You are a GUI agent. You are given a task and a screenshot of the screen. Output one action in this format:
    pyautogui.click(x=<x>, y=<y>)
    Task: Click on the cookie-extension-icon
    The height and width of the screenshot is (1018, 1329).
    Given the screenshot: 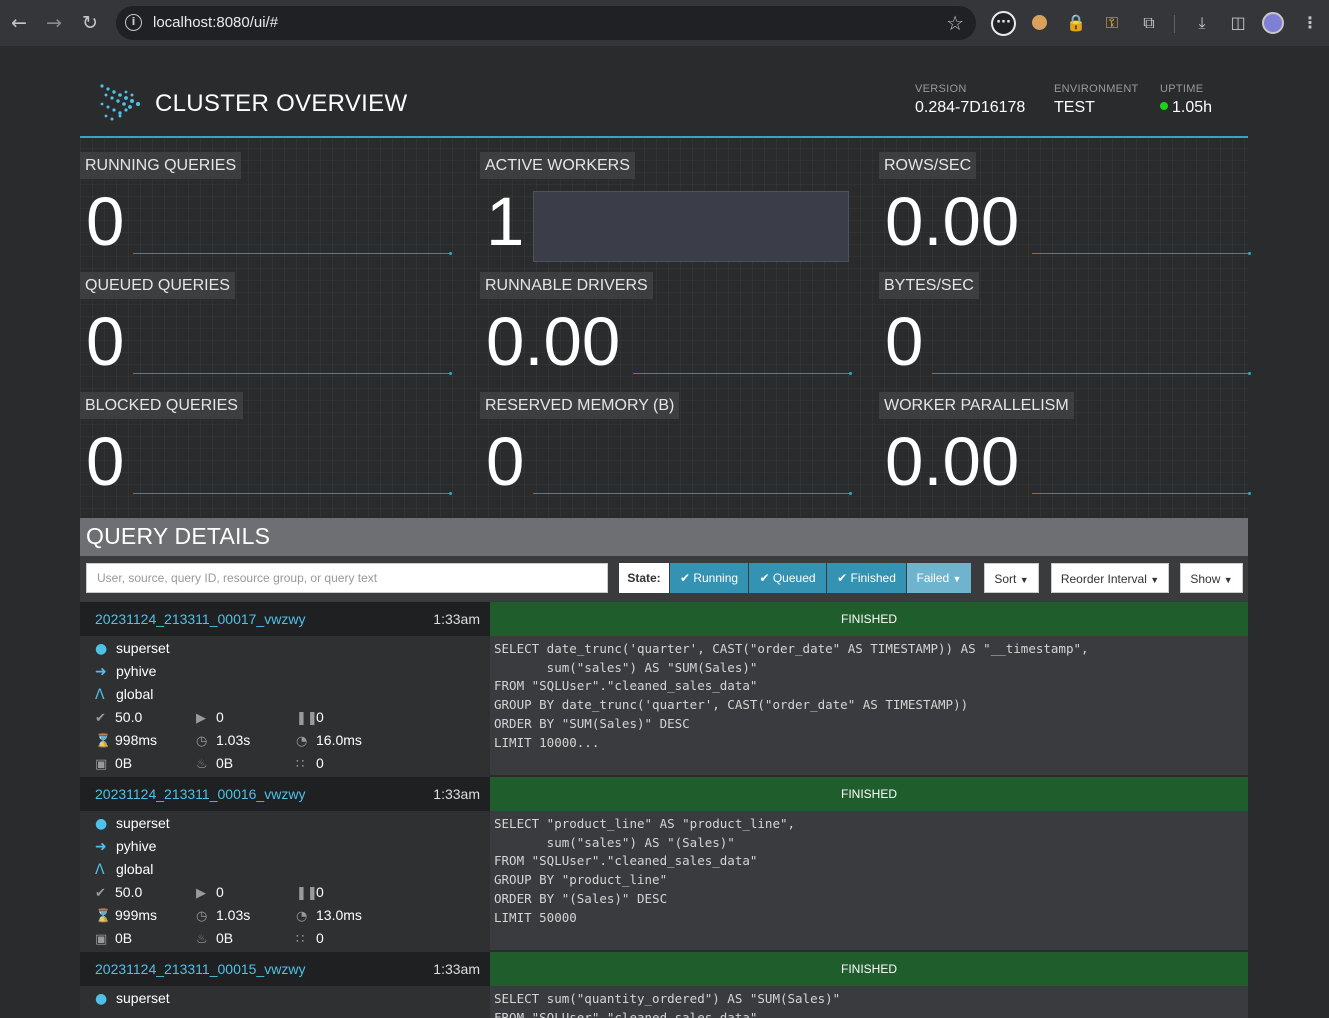 What is the action you would take?
    pyautogui.click(x=1040, y=23)
    